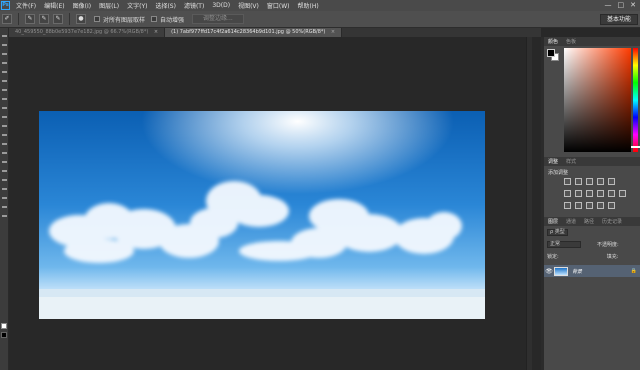 The width and height of the screenshot is (640, 370). I want to click on curves-icon, so click(589, 181).